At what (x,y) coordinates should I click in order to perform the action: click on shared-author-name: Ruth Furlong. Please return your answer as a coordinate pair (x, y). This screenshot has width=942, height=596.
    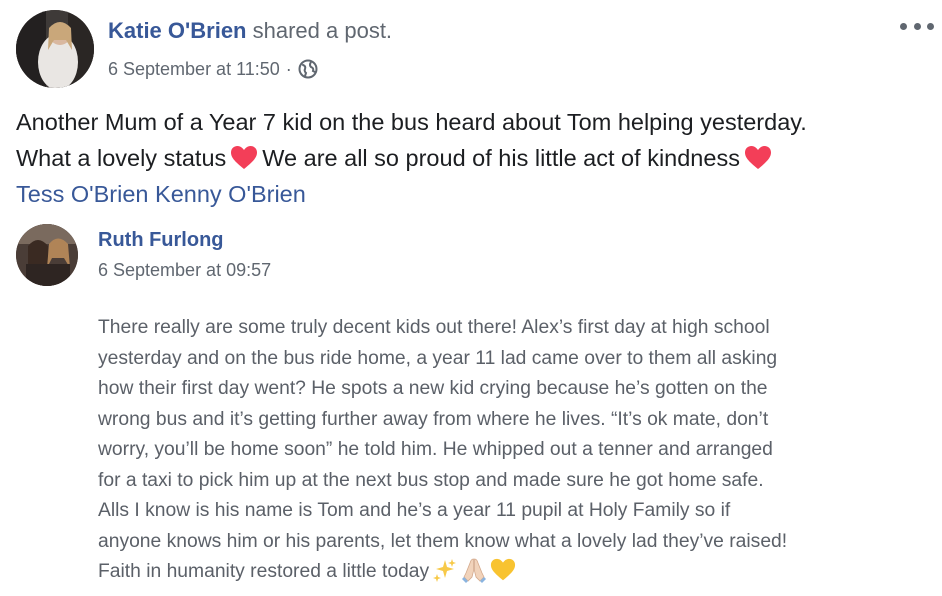
    Looking at the image, I should click on (161, 240).